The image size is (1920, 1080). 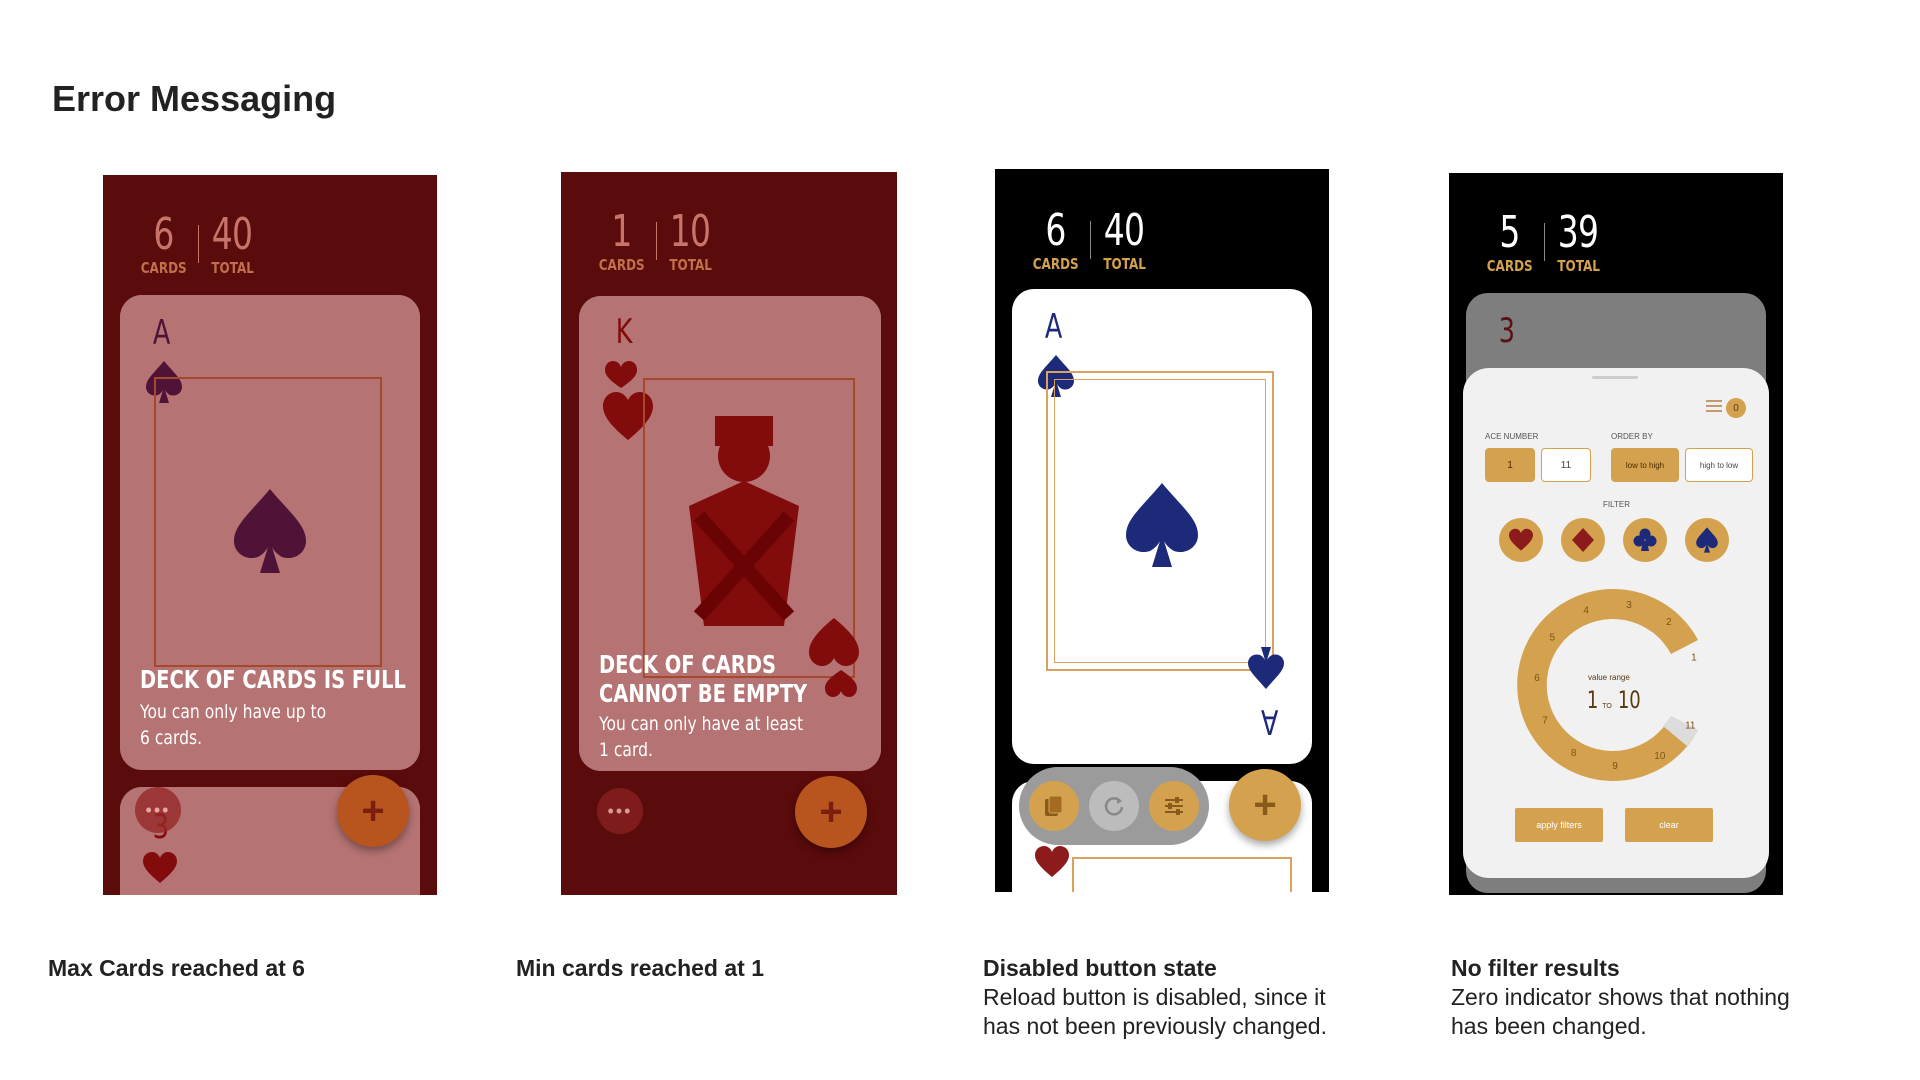 I want to click on club-icon, so click(x=1645, y=539).